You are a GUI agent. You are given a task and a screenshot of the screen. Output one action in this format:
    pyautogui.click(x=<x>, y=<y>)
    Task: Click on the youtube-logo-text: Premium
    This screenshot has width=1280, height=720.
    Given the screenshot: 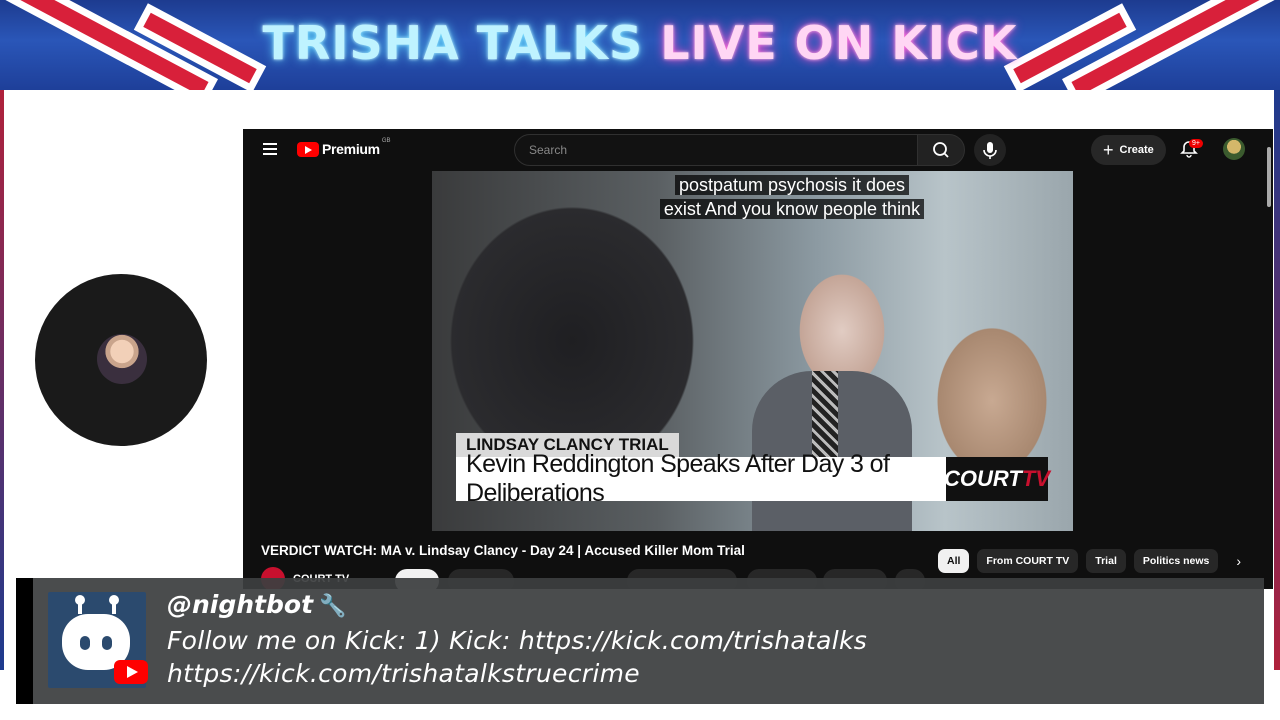 What is the action you would take?
    pyautogui.click(x=351, y=149)
    